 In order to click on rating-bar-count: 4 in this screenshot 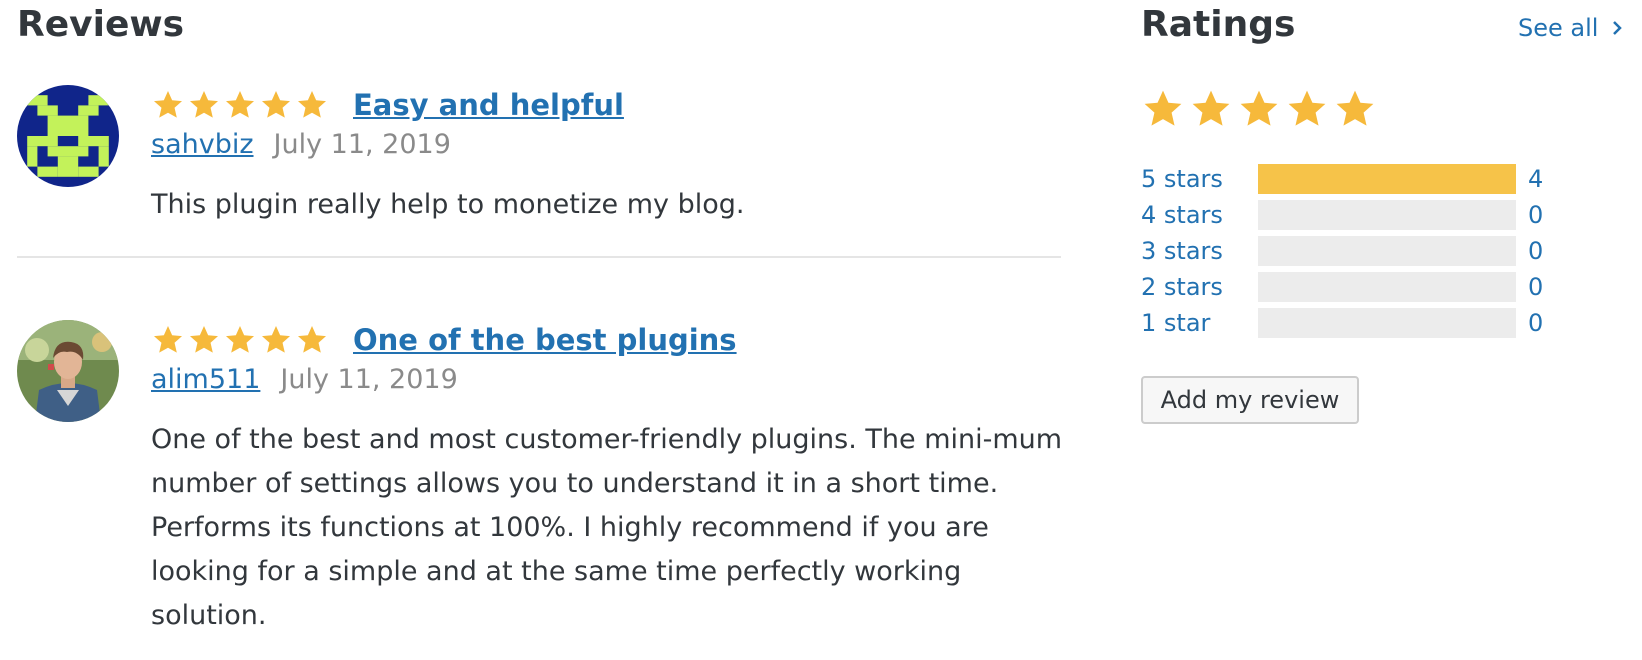, I will do `click(1536, 179)`.